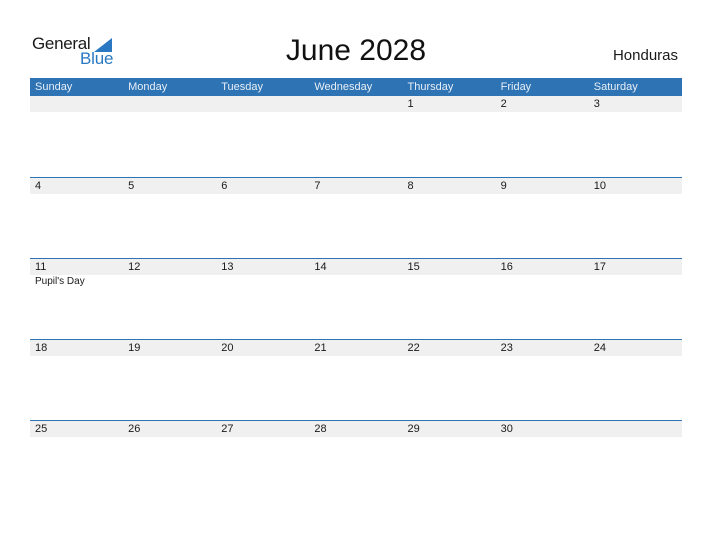  Describe the element at coordinates (227, 267) in the screenshot. I see `day-number: 13` at that location.